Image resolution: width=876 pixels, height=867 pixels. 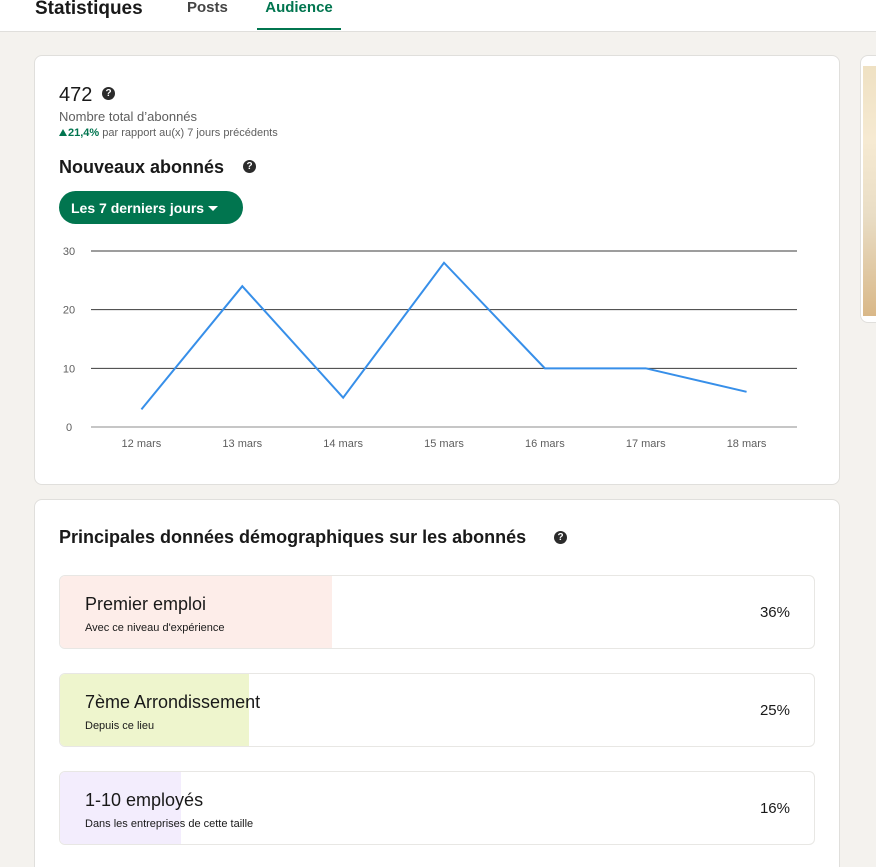 I want to click on date-range-dropdown: Les 7 derniers jours, so click(x=151, y=207).